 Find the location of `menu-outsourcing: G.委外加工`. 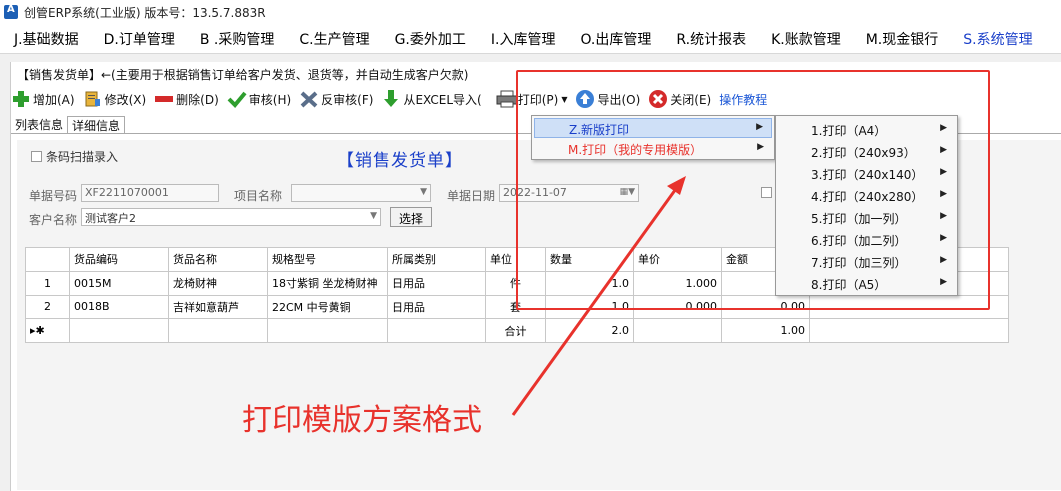

menu-outsourcing: G.委外加工 is located at coordinates (429, 39).